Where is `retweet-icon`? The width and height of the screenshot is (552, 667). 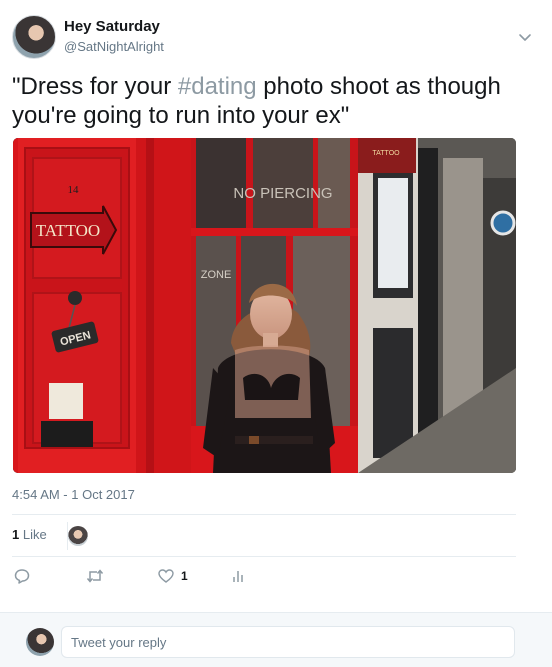
retweet-icon is located at coordinates (95, 576).